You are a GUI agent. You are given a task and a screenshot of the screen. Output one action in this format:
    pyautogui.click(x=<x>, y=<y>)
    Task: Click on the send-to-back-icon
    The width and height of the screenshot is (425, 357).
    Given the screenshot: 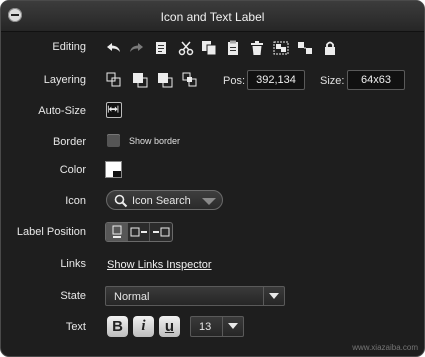 What is the action you would take?
    pyautogui.click(x=190, y=80)
    